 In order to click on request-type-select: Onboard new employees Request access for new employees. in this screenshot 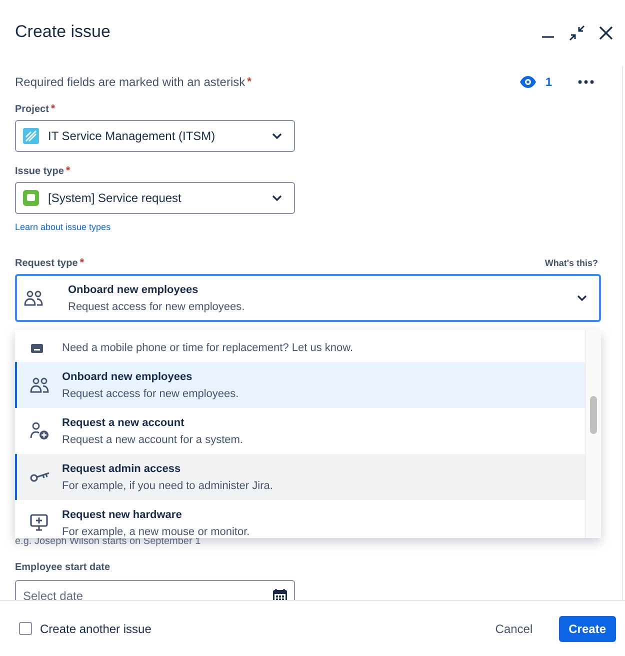, I will do `click(308, 298)`.